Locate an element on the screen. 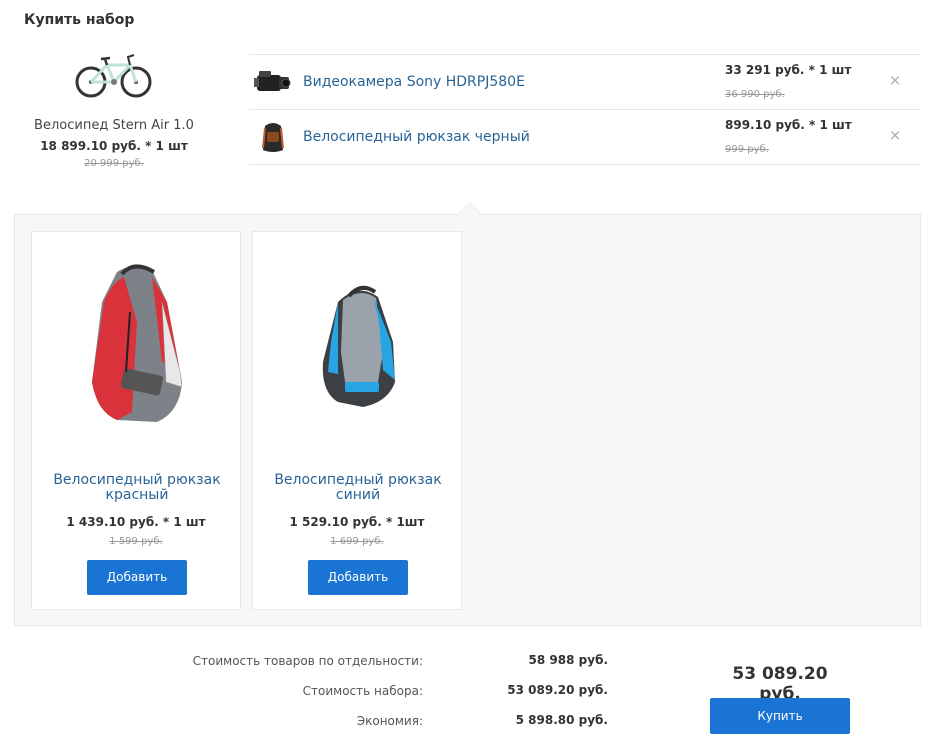  set-item-link: Велосипедный рюкзак черный is located at coordinates (416, 137).